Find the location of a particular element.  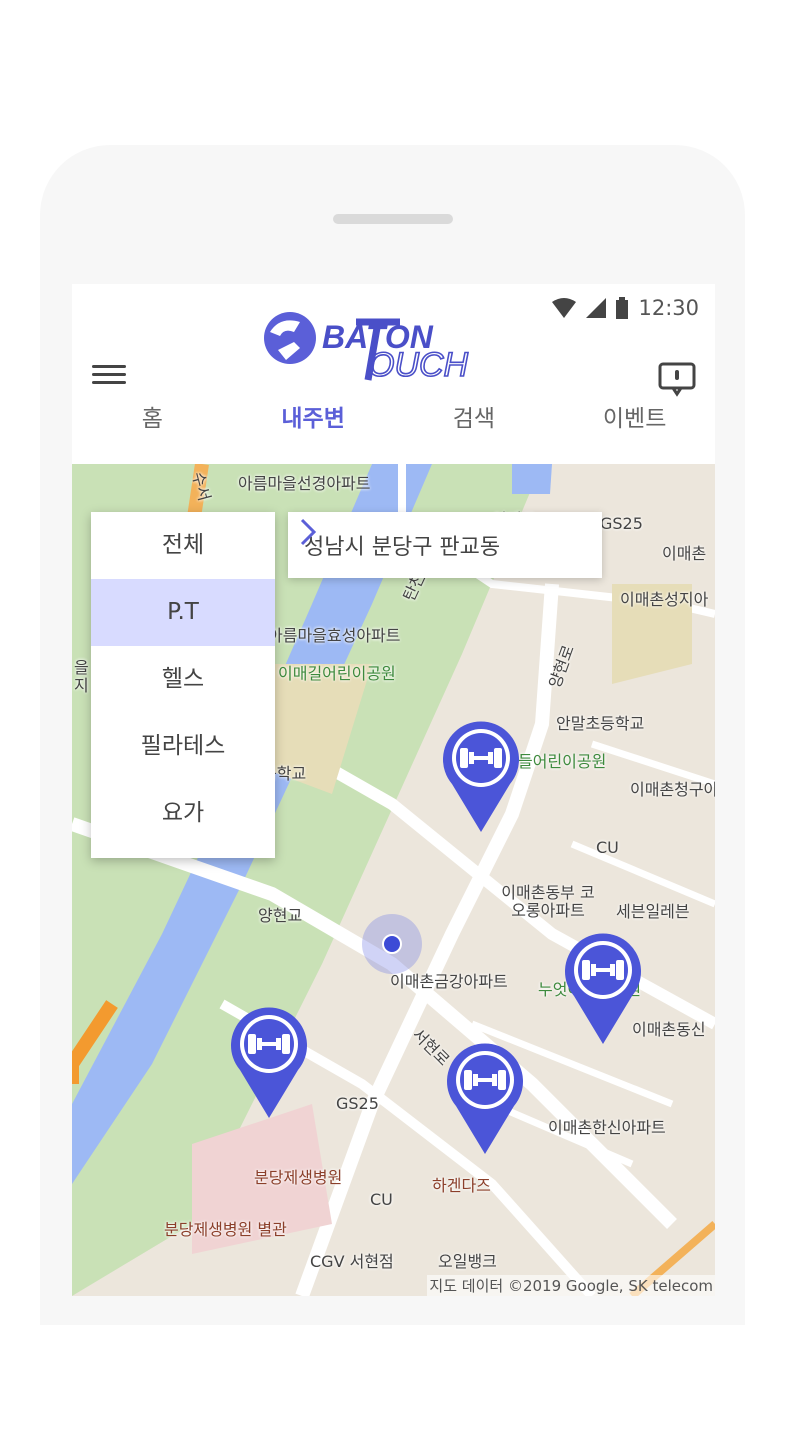

tab-nearby: 내주변 is located at coordinates (313, 424).